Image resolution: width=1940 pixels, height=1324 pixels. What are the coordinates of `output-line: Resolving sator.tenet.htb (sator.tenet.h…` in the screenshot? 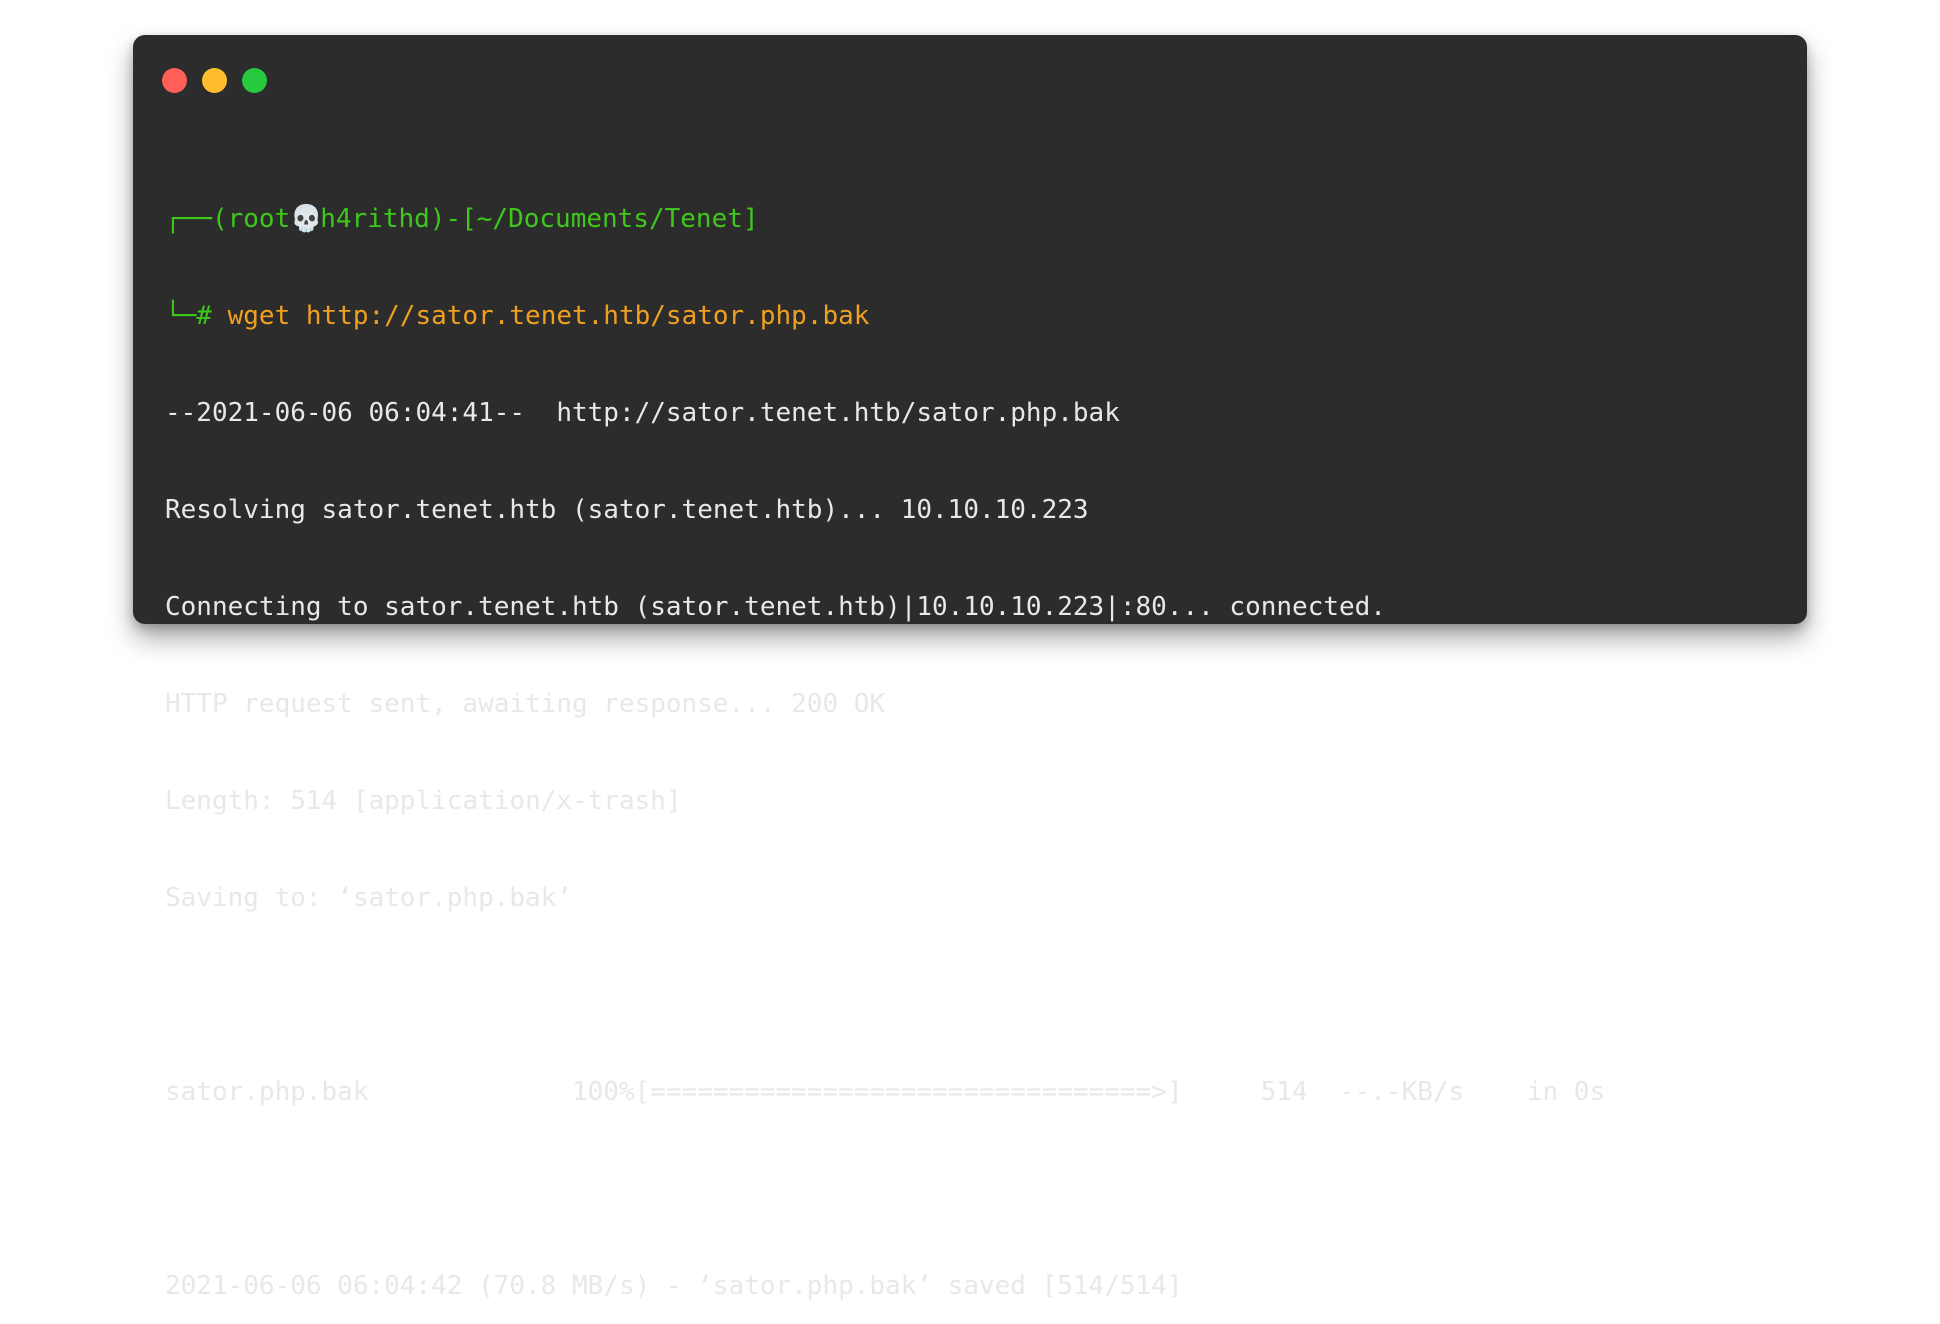 It's located at (627, 510).